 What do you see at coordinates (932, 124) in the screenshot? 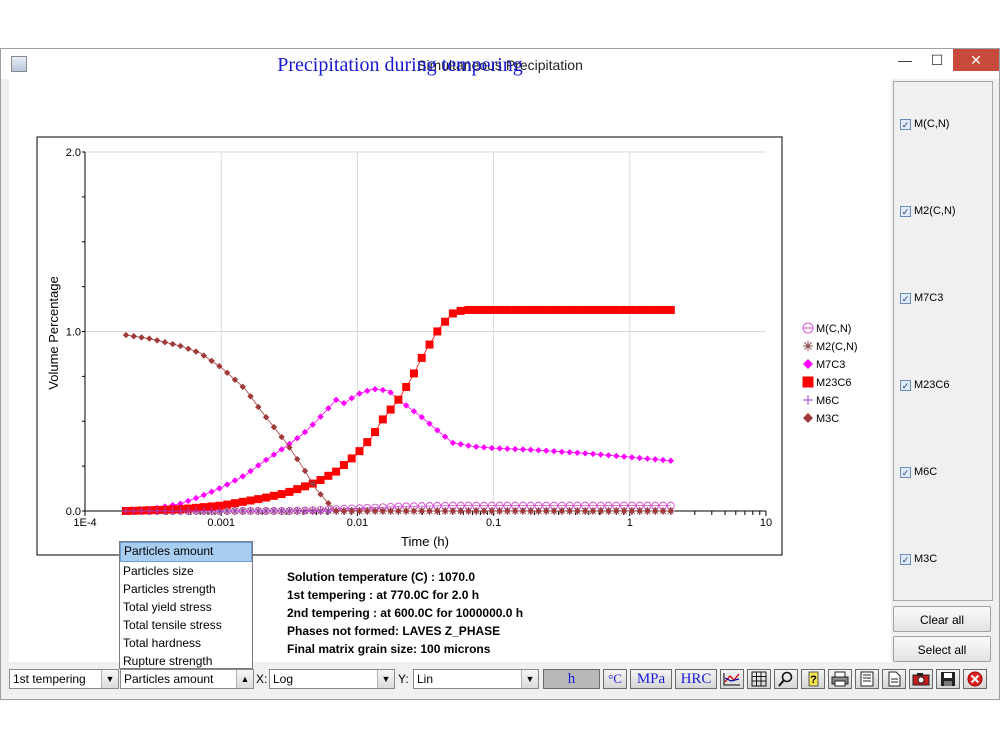
I see `phase-checkbox-label: M(C,N)` at bounding box center [932, 124].